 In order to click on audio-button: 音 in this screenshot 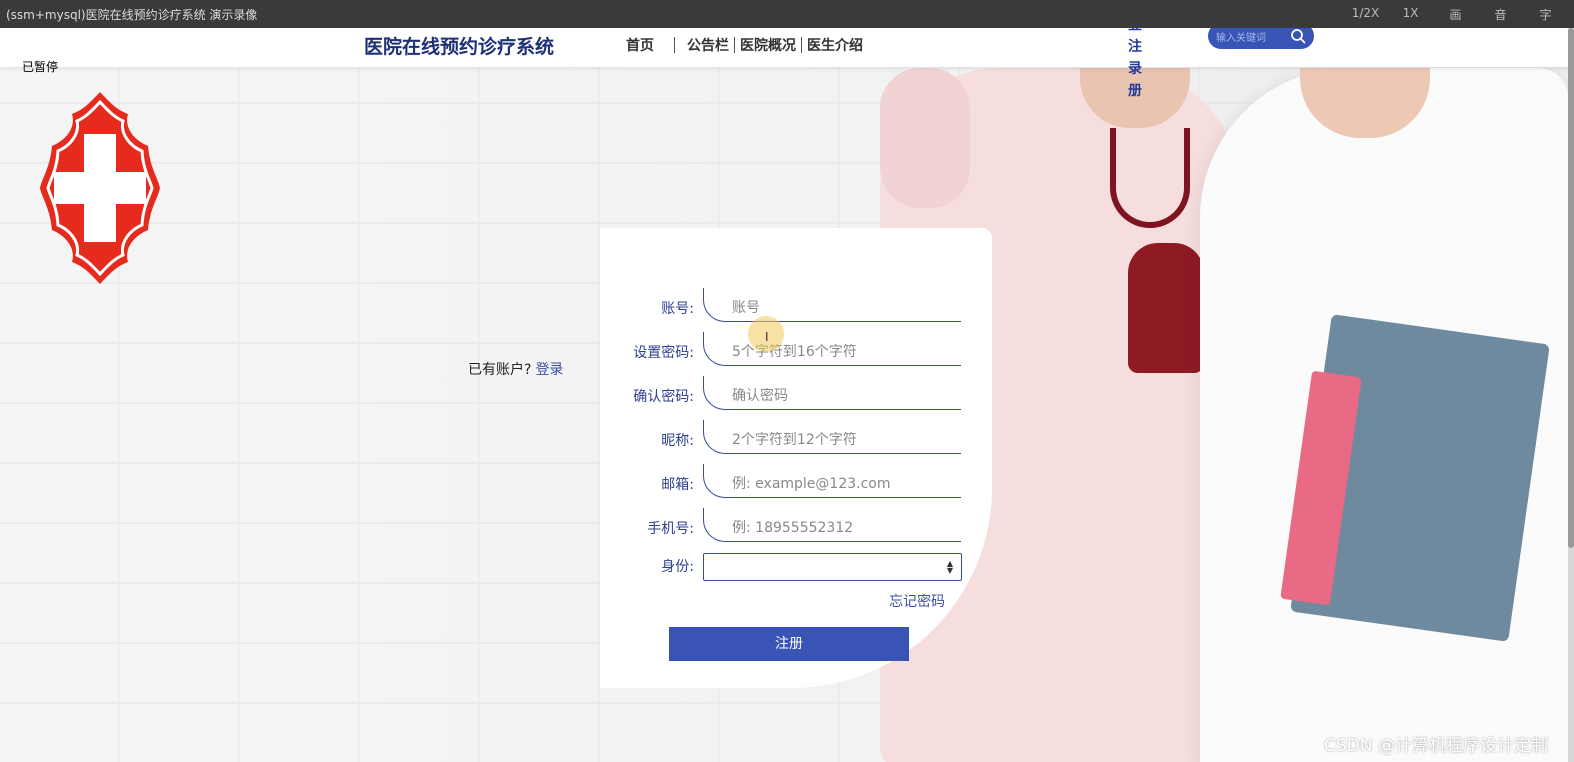, I will do `click(1500, 14)`.